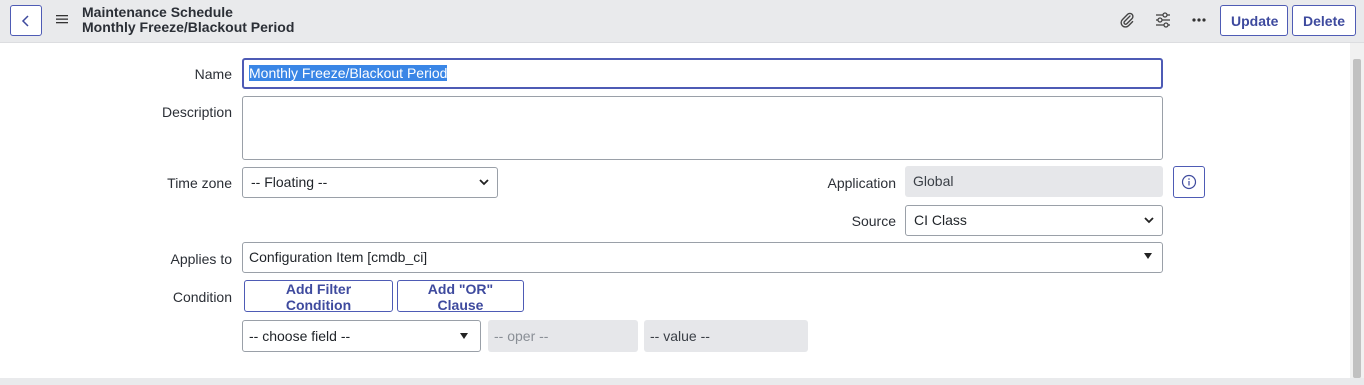 The height and width of the screenshot is (385, 1364). I want to click on applies-to-label: Applies to, so click(201, 259).